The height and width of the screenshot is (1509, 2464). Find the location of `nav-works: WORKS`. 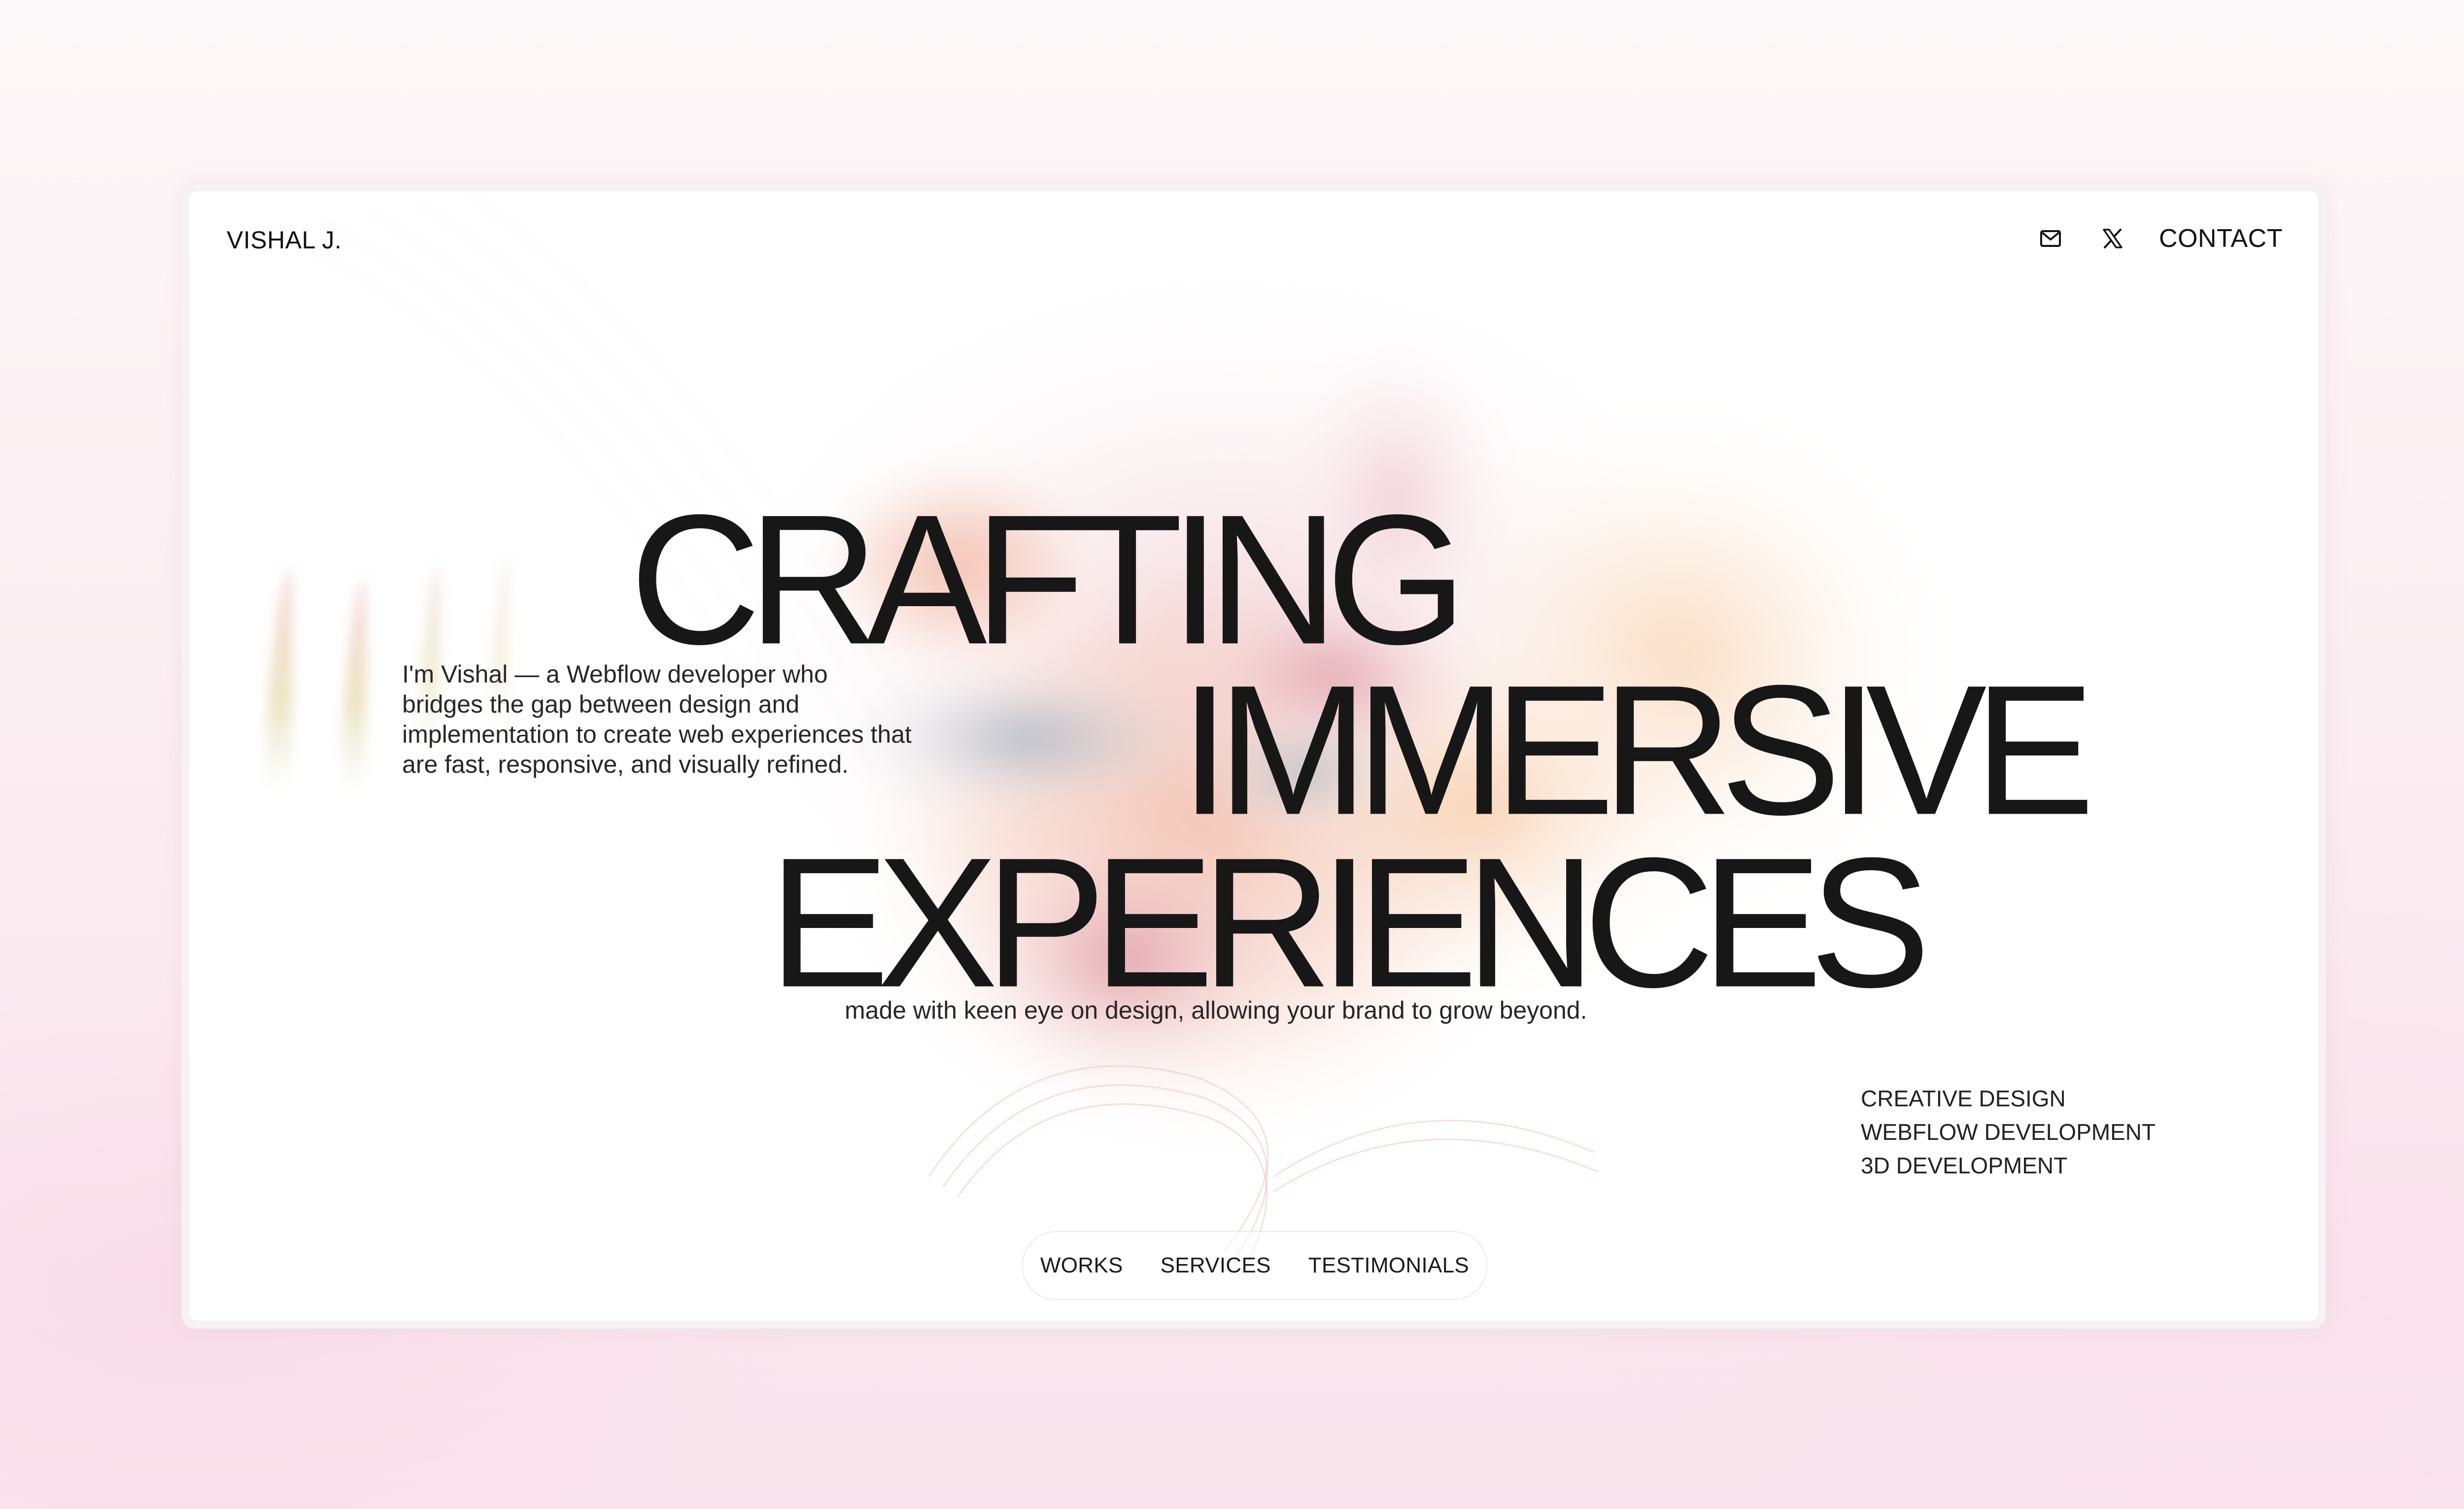

nav-works: WORKS is located at coordinates (1081, 1265).